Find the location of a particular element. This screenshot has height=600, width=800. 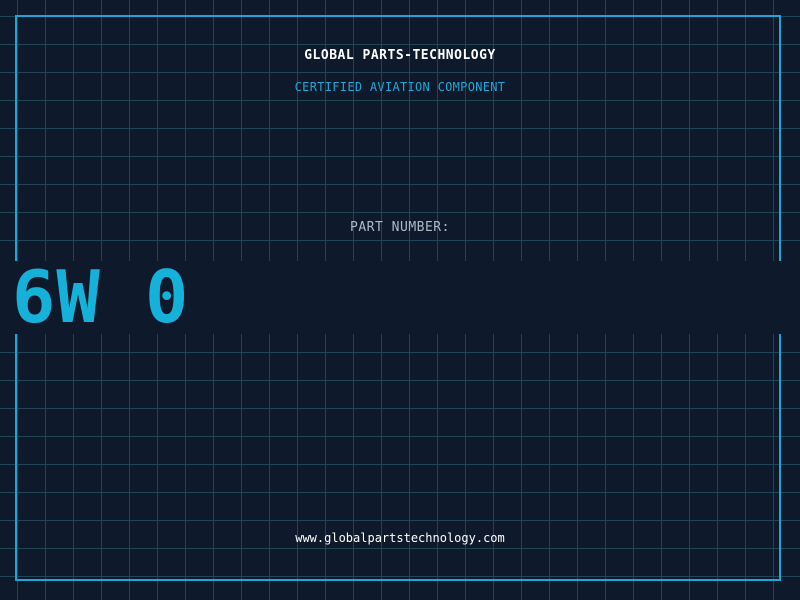

company-name: GLOBAL PARTS-TECHNOLOGY is located at coordinates (400, 55).